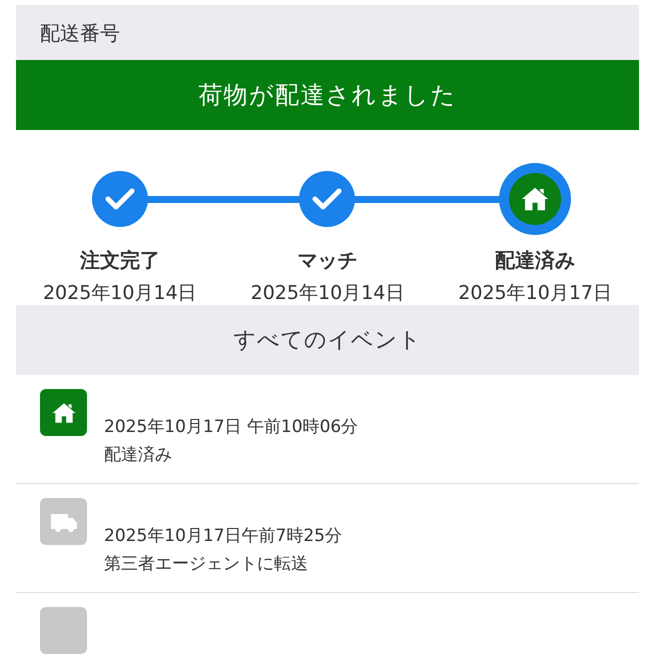  Describe the element at coordinates (206, 564) in the screenshot. I see `event-description: 第三者エージェントに転送` at that location.